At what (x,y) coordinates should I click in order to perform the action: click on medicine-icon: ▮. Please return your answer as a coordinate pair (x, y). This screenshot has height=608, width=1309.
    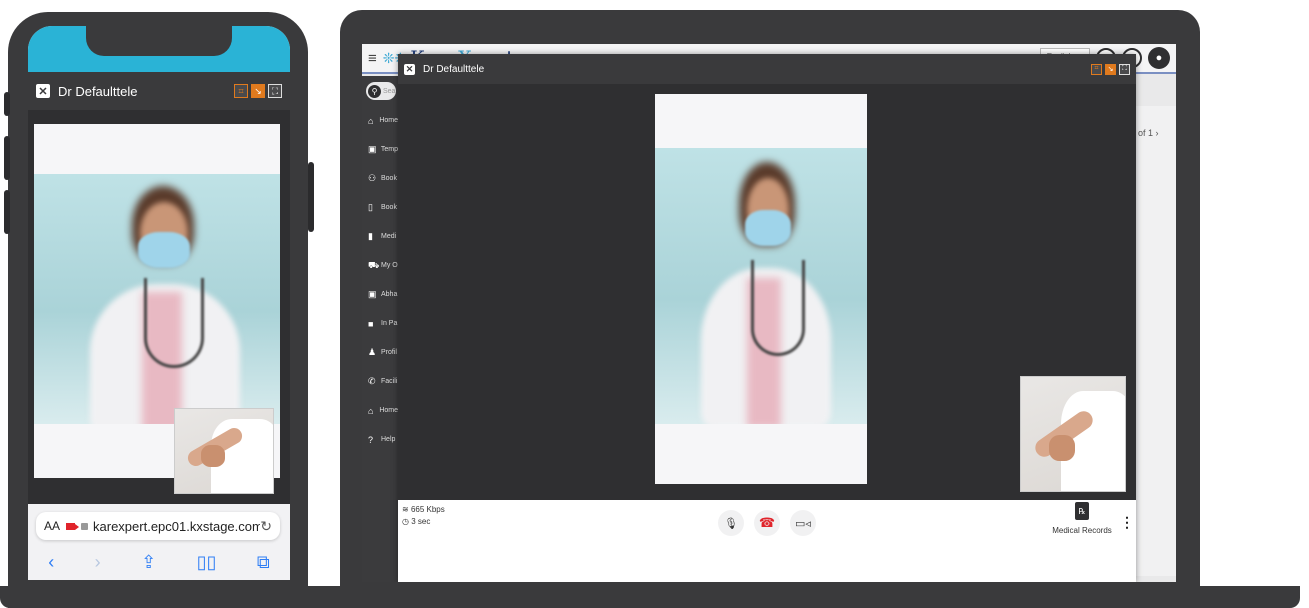
    Looking at the image, I should click on (370, 236).